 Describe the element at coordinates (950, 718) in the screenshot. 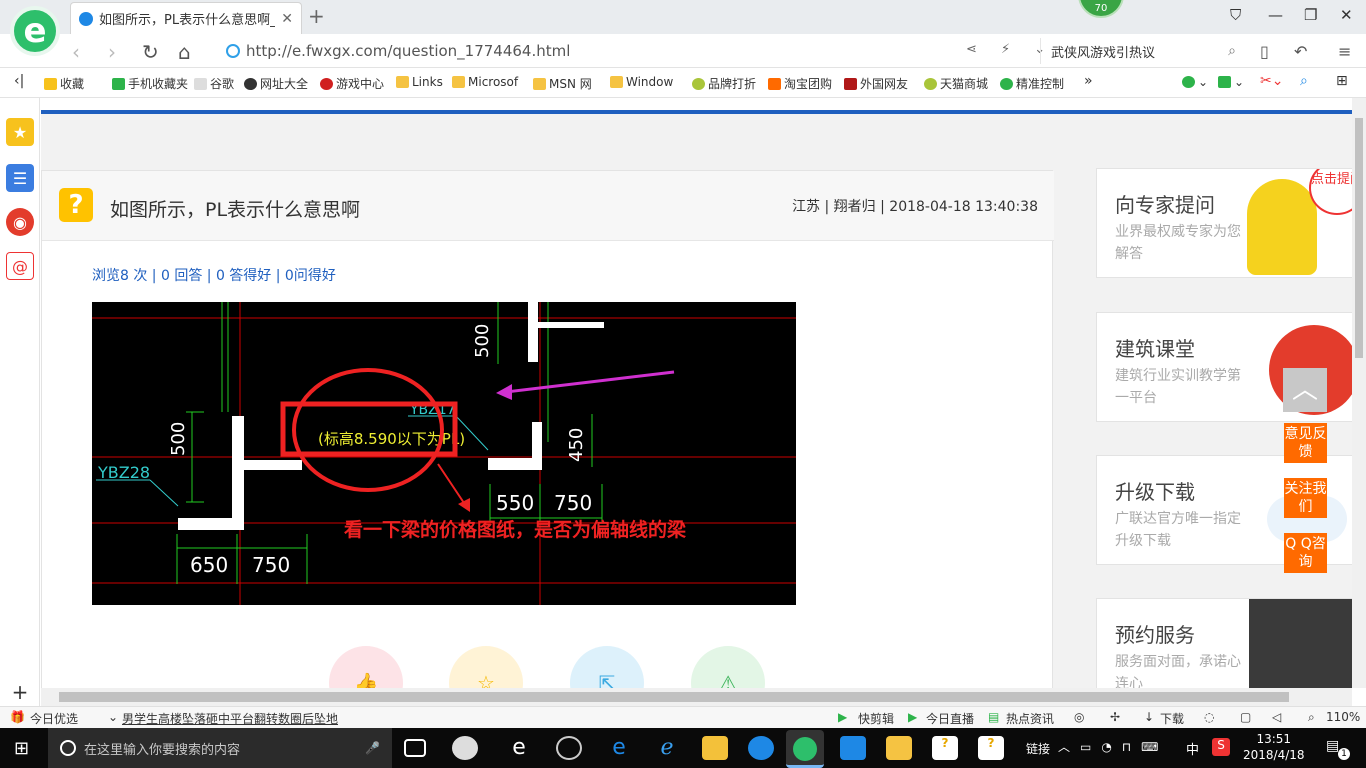

I see `today-live: 今日直播` at that location.